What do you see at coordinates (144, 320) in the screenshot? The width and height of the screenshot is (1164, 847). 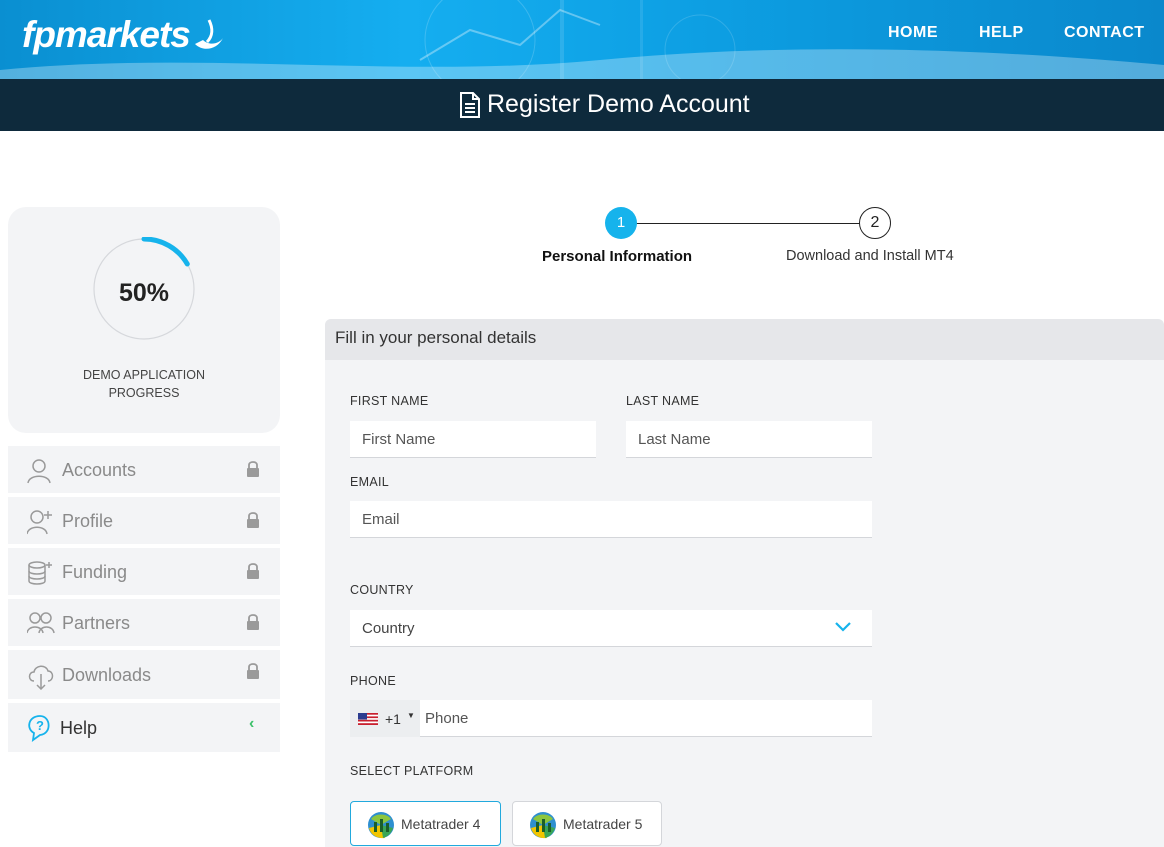 I see `progress-card: 50% DEMO APPLICATION PROGRESS` at bounding box center [144, 320].